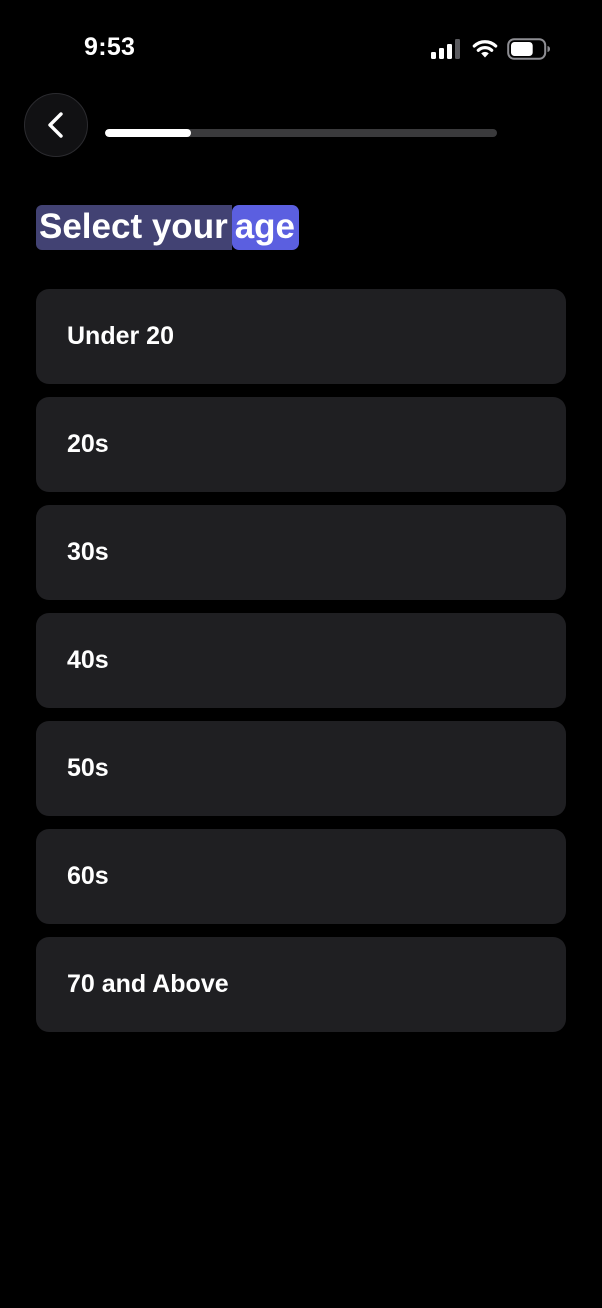  Describe the element at coordinates (148, 133) in the screenshot. I see `progress-fill` at that location.